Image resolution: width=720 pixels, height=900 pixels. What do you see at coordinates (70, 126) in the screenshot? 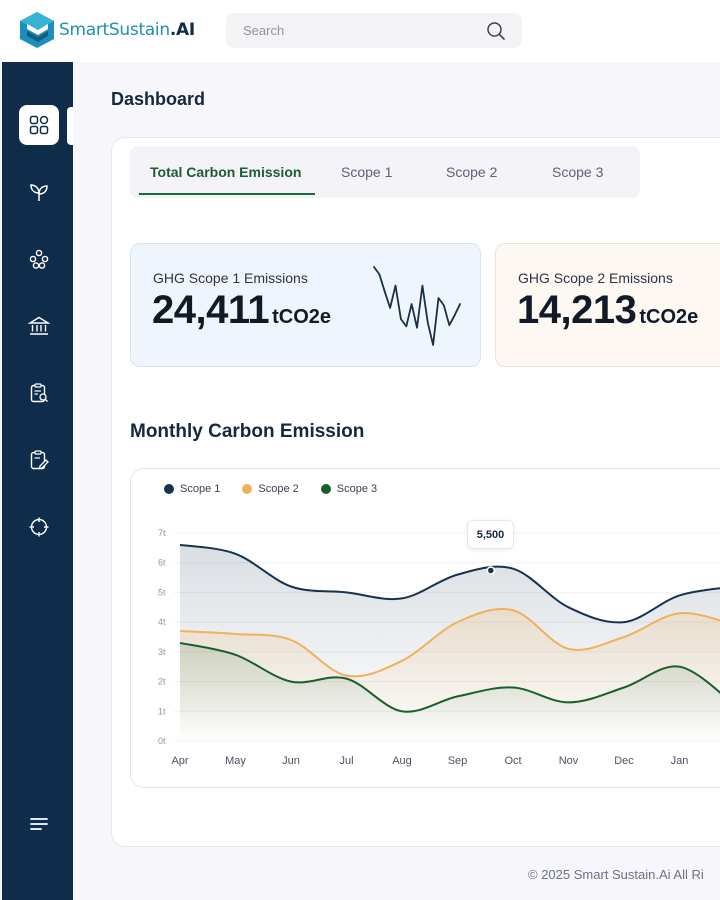
I see `sidebar-active-marker` at bounding box center [70, 126].